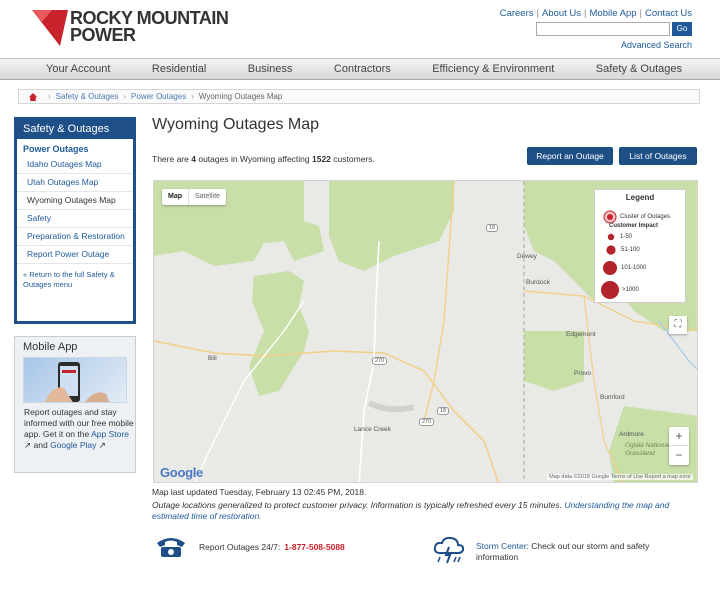 The height and width of the screenshot is (595, 720). What do you see at coordinates (50, 28) in the screenshot?
I see `logo-mark-icon` at bounding box center [50, 28].